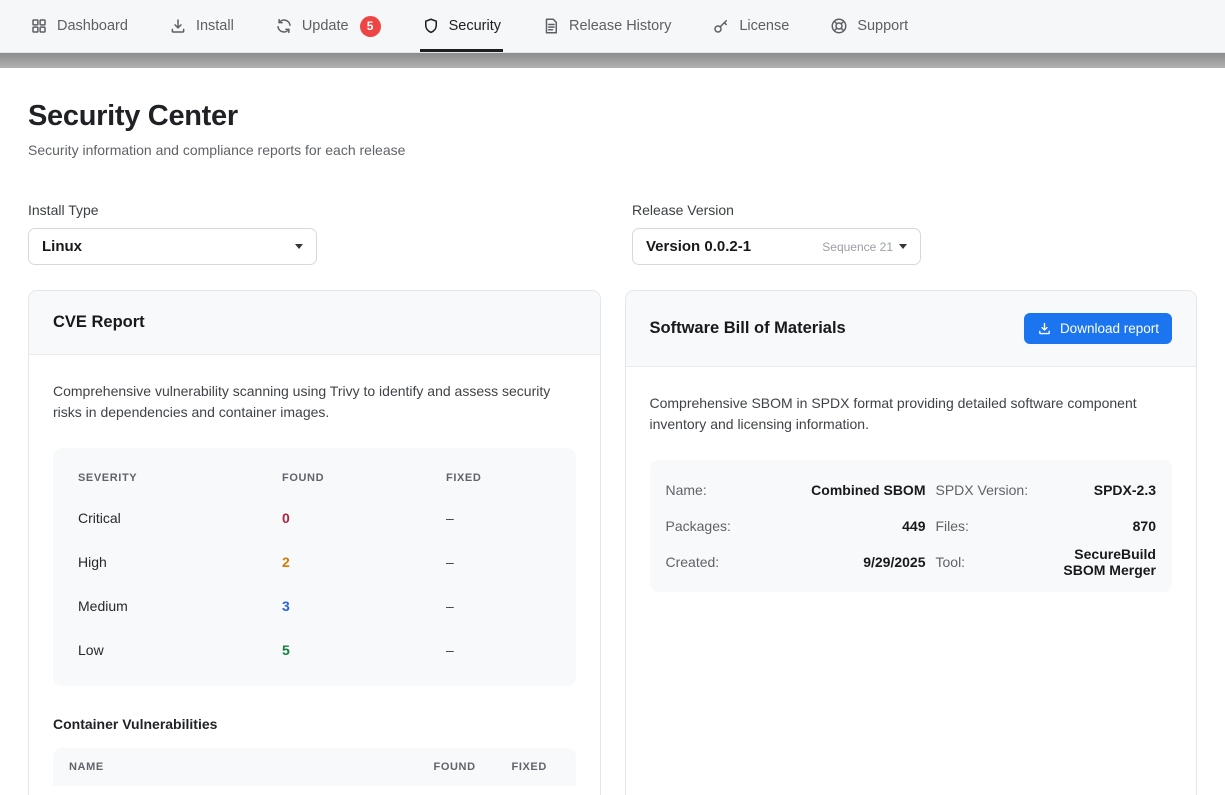 This screenshot has width=1225, height=795. Describe the element at coordinates (1124, 490) in the screenshot. I see `detail-value: SPDX-2.3` at that location.